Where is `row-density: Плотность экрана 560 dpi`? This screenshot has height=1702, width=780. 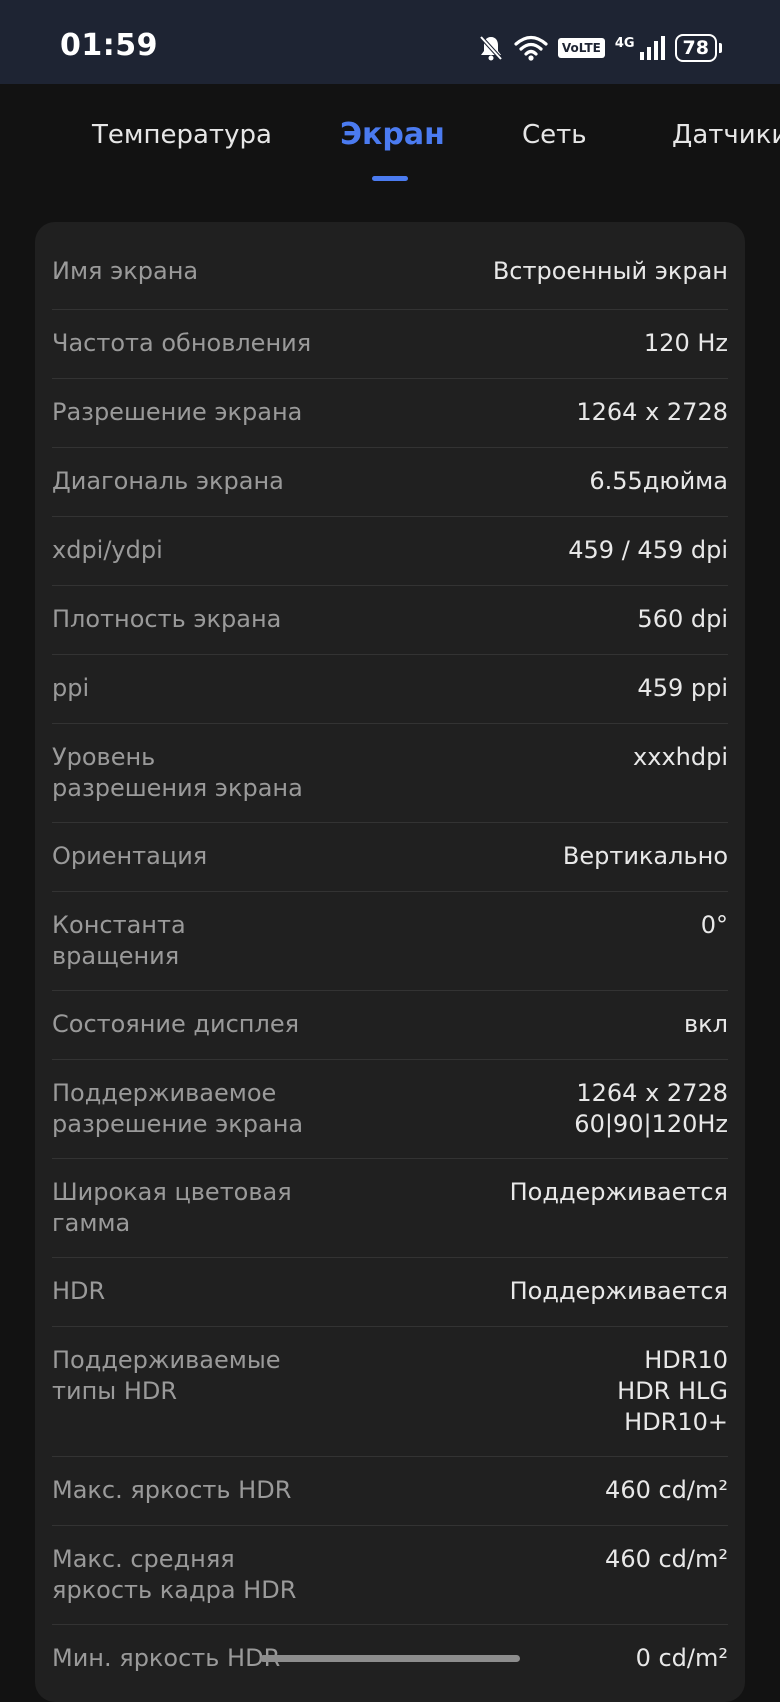
row-density: Плотность экрана 560 dpi is located at coordinates (390, 620).